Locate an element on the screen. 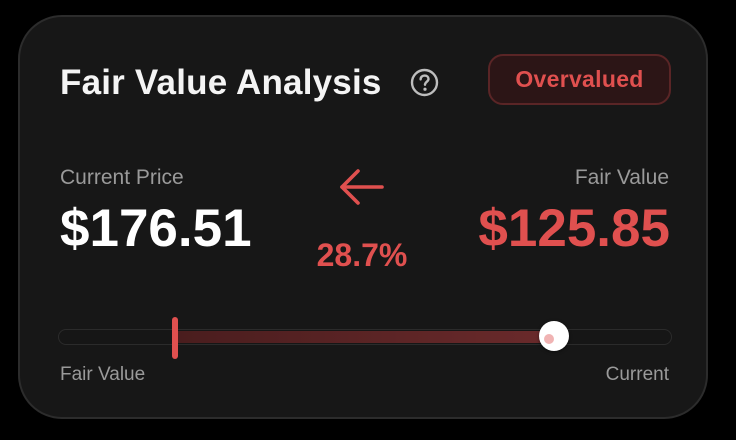 The width and height of the screenshot is (736, 440). current-price-knob is located at coordinates (554, 336).